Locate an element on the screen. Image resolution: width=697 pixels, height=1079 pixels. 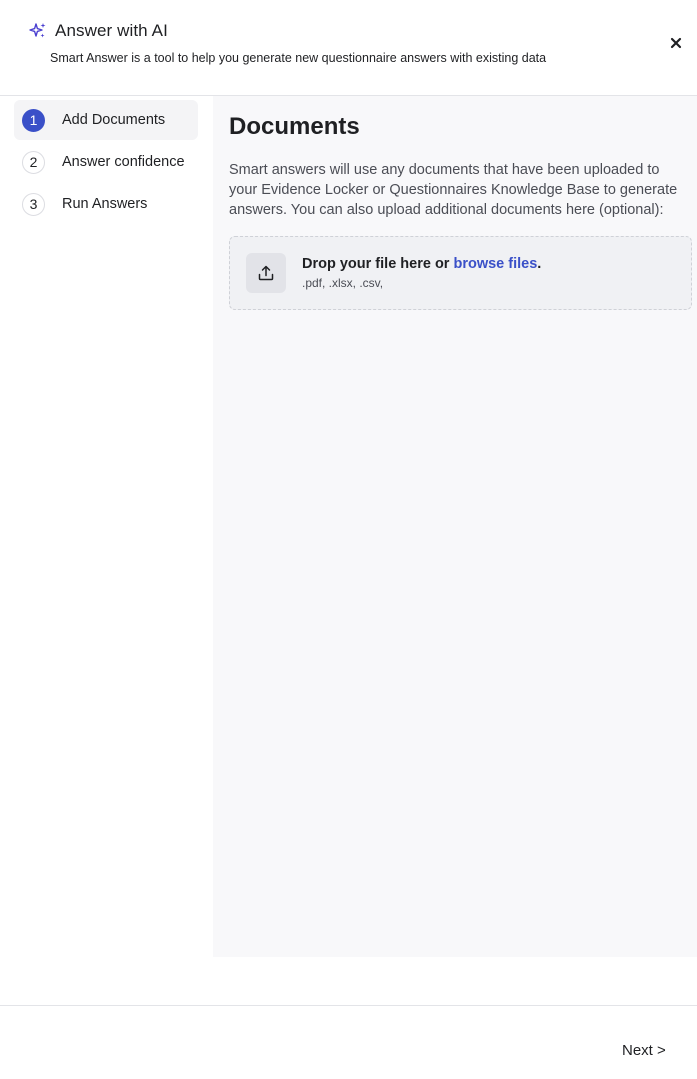
title-row: Answer with AI is located at coordinates (98, 31).